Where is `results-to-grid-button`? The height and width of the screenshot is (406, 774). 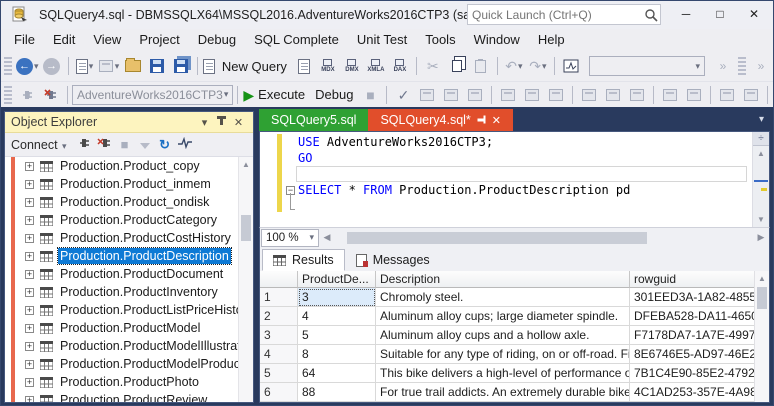
results-to-grid-button is located at coordinates (613, 95).